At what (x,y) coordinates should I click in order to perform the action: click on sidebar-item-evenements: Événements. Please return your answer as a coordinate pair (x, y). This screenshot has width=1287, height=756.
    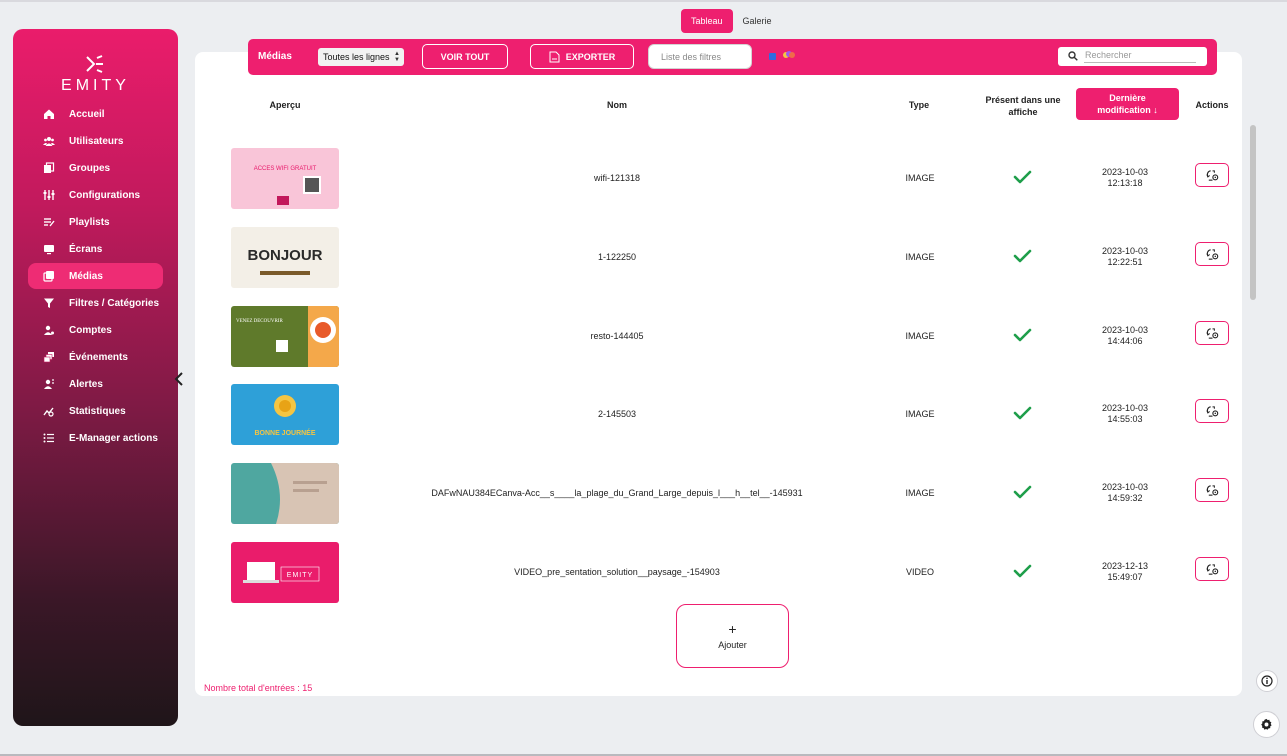
    Looking at the image, I should click on (95, 357).